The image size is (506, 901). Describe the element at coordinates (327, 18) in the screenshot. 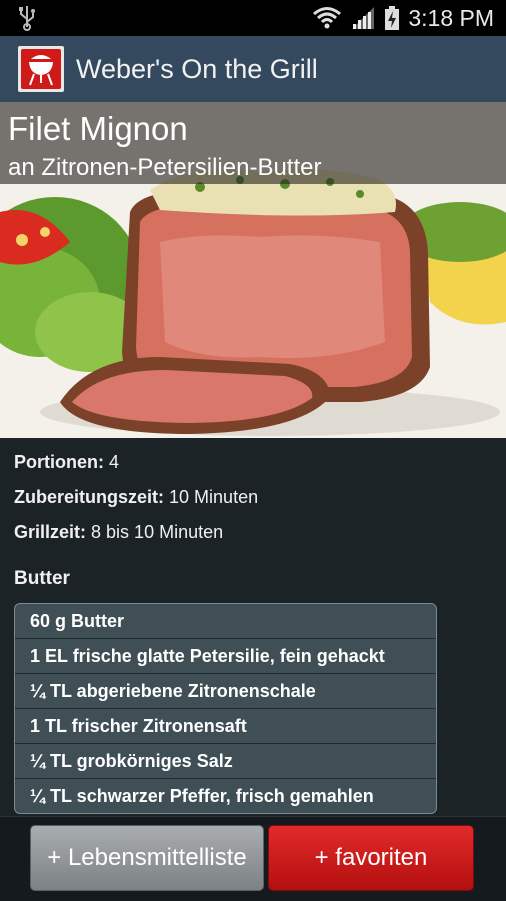

I see `wifi-icon` at that location.